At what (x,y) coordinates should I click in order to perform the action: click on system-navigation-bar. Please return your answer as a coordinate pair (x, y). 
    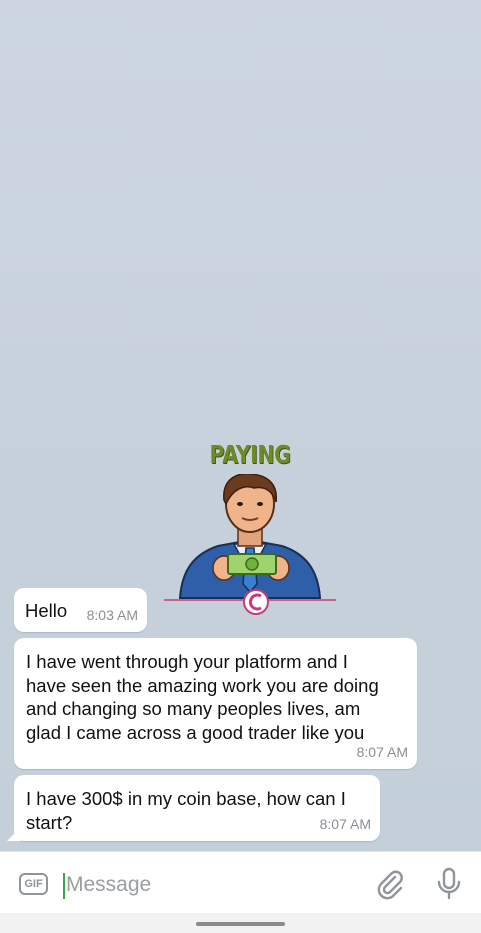
    Looking at the image, I should click on (240, 923).